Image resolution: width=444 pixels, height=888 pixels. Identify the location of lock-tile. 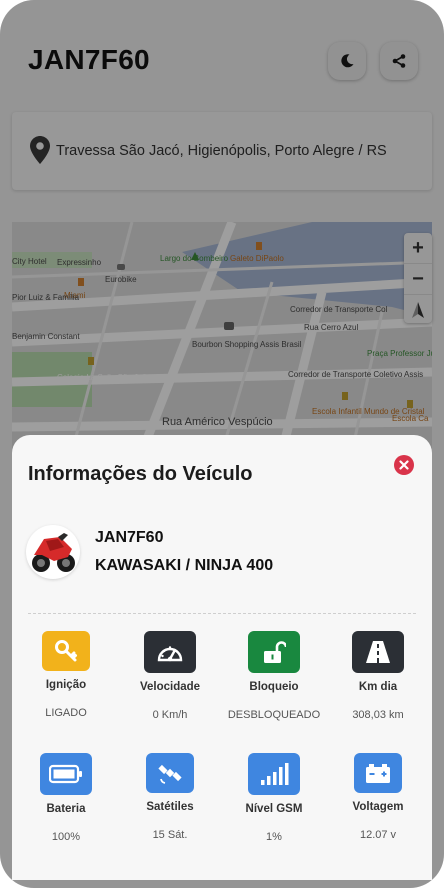
(274, 652).